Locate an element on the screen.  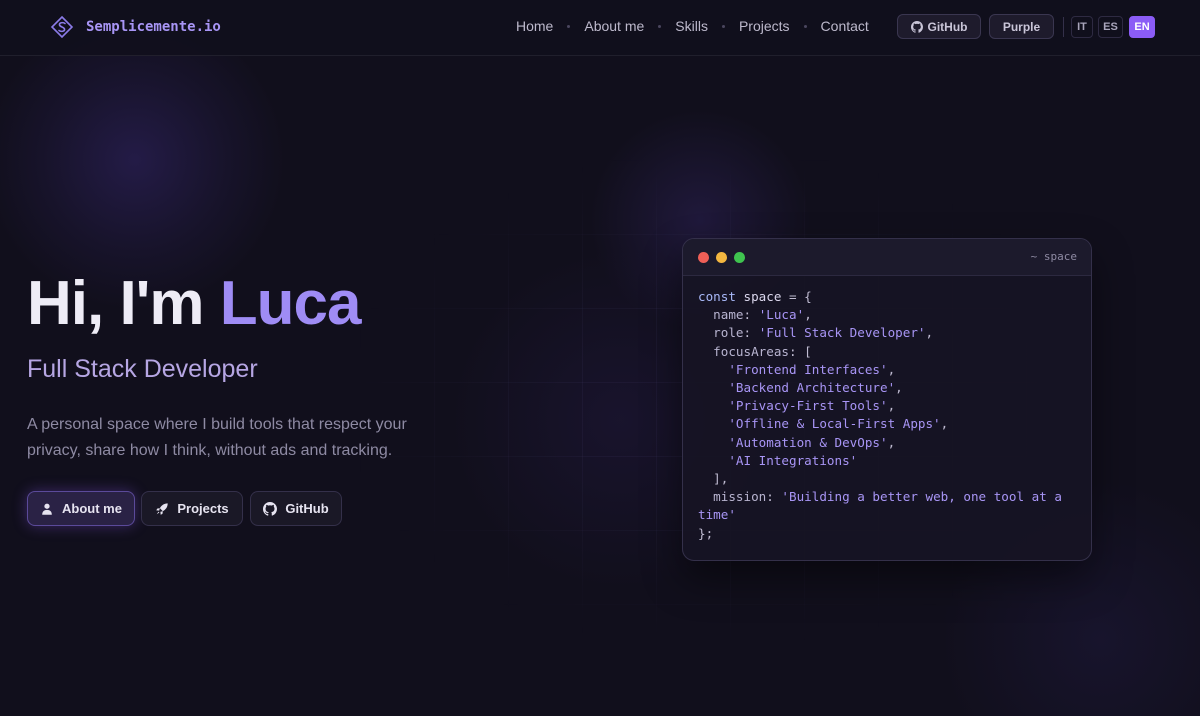
code-window-title: ~ space is located at coordinates (1053, 256).